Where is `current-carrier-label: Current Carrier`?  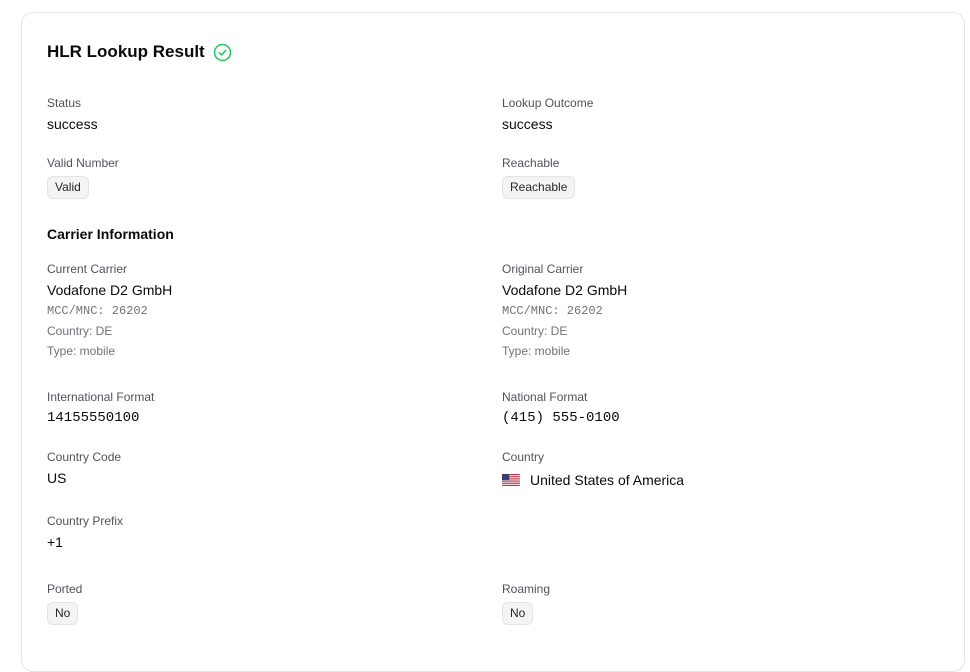 current-carrier-label: Current Carrier is located at coordinates (87, 269).